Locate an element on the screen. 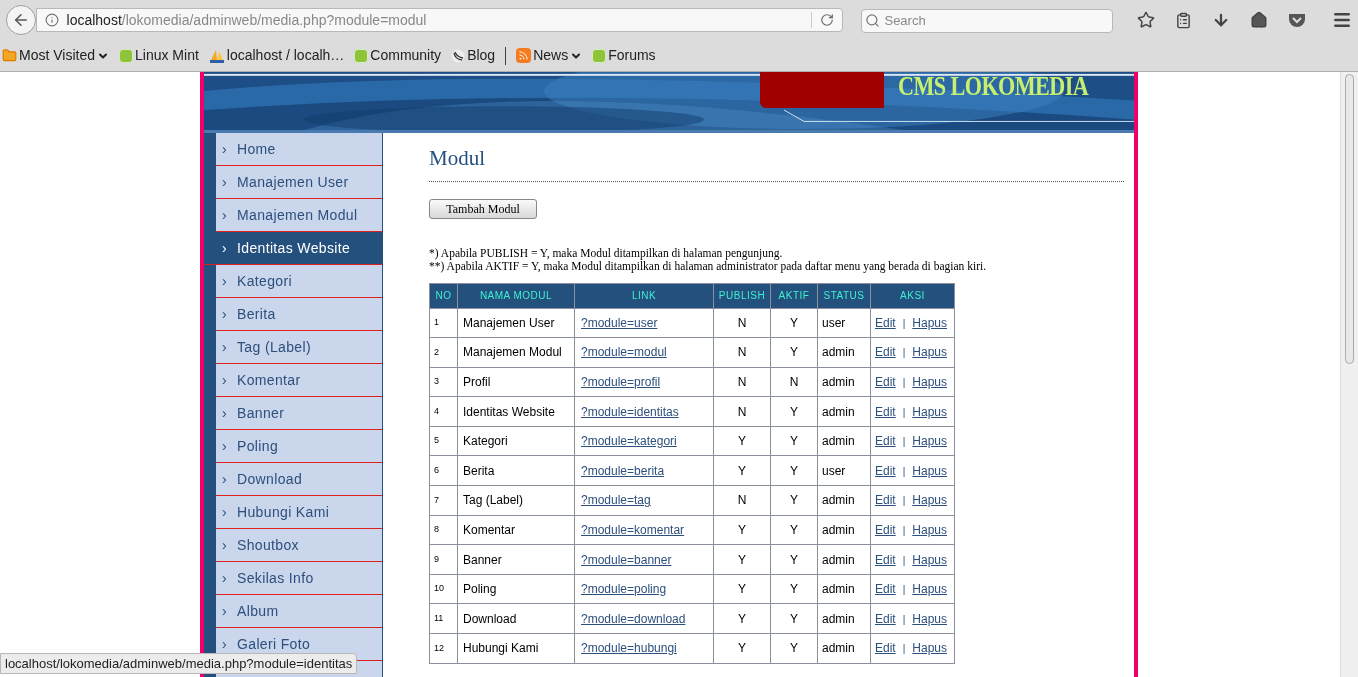 The height and width of the screenshot is (677, 1358). sidebar-item: › Berita is located at coordinates (299, 314).